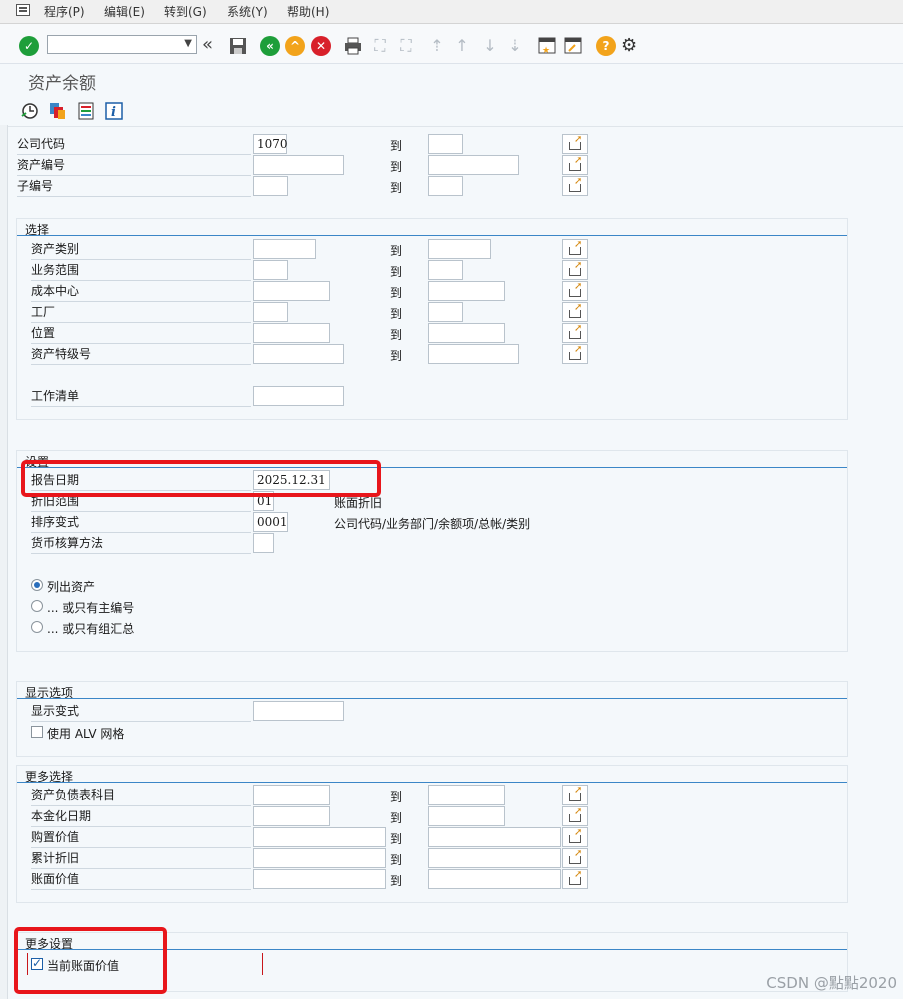  I want to click on menu-icon, so click(23, 10).